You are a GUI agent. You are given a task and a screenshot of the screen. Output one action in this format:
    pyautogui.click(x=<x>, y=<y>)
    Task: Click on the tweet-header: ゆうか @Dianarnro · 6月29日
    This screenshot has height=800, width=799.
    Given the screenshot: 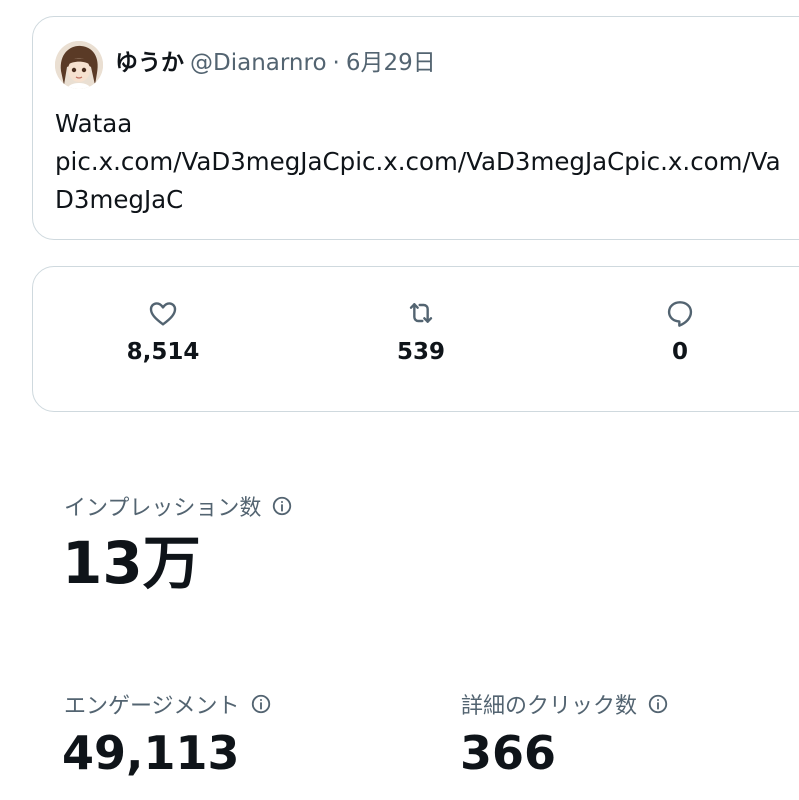 What is the action you would take?
    pyautogui.click(x=275, y=63)
    